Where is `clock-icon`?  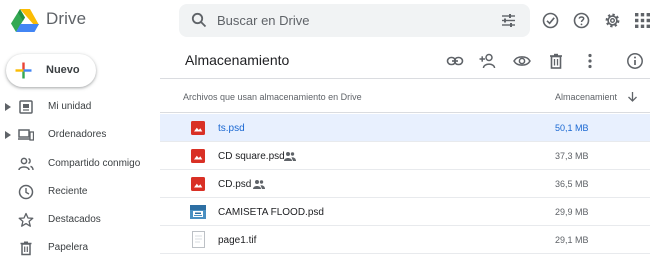 clock-icon is located at coordinates (26, 192).